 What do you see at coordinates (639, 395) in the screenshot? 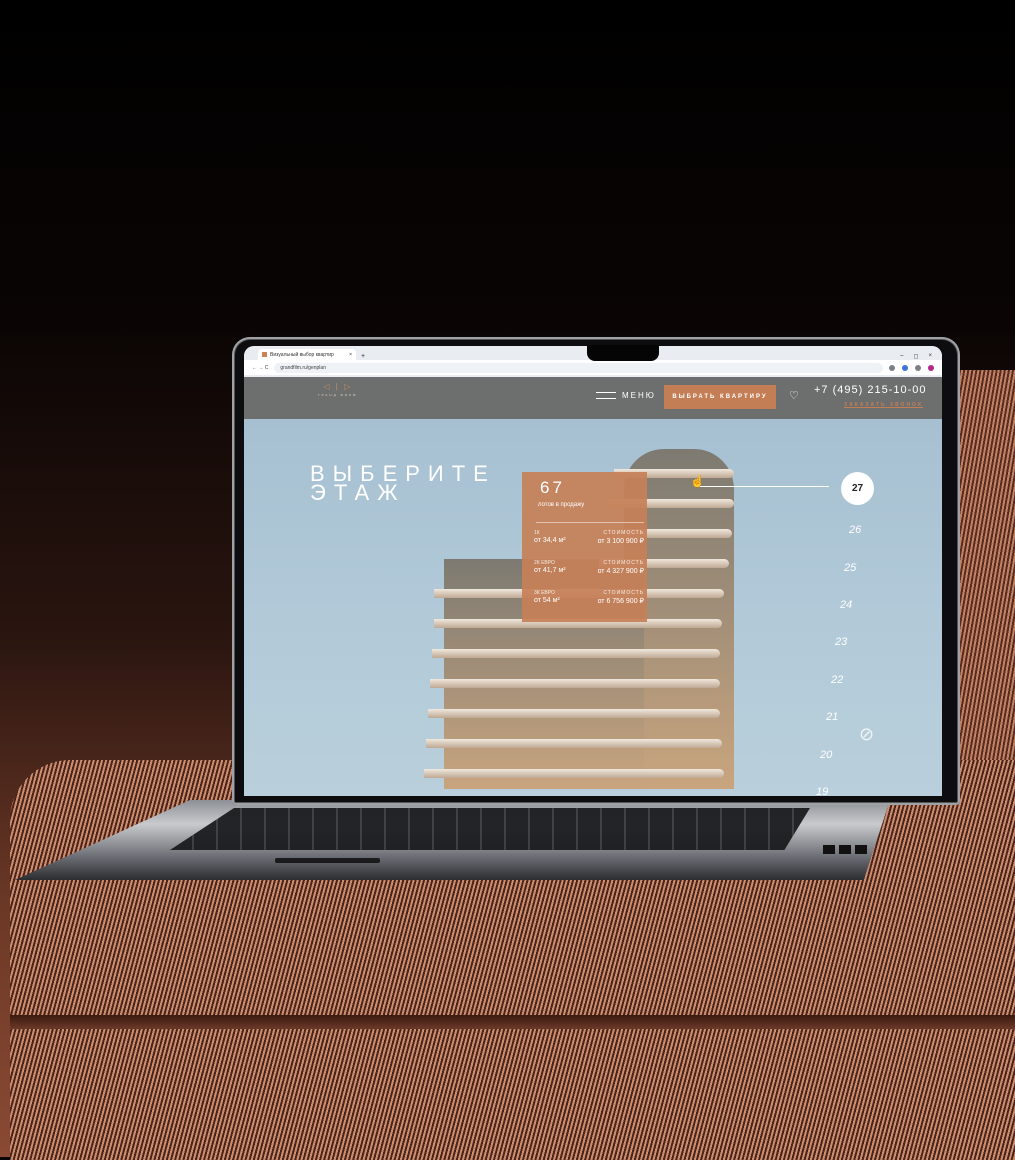
I see `menu-label: МЕНЮ` at bounding box center [639, 395].